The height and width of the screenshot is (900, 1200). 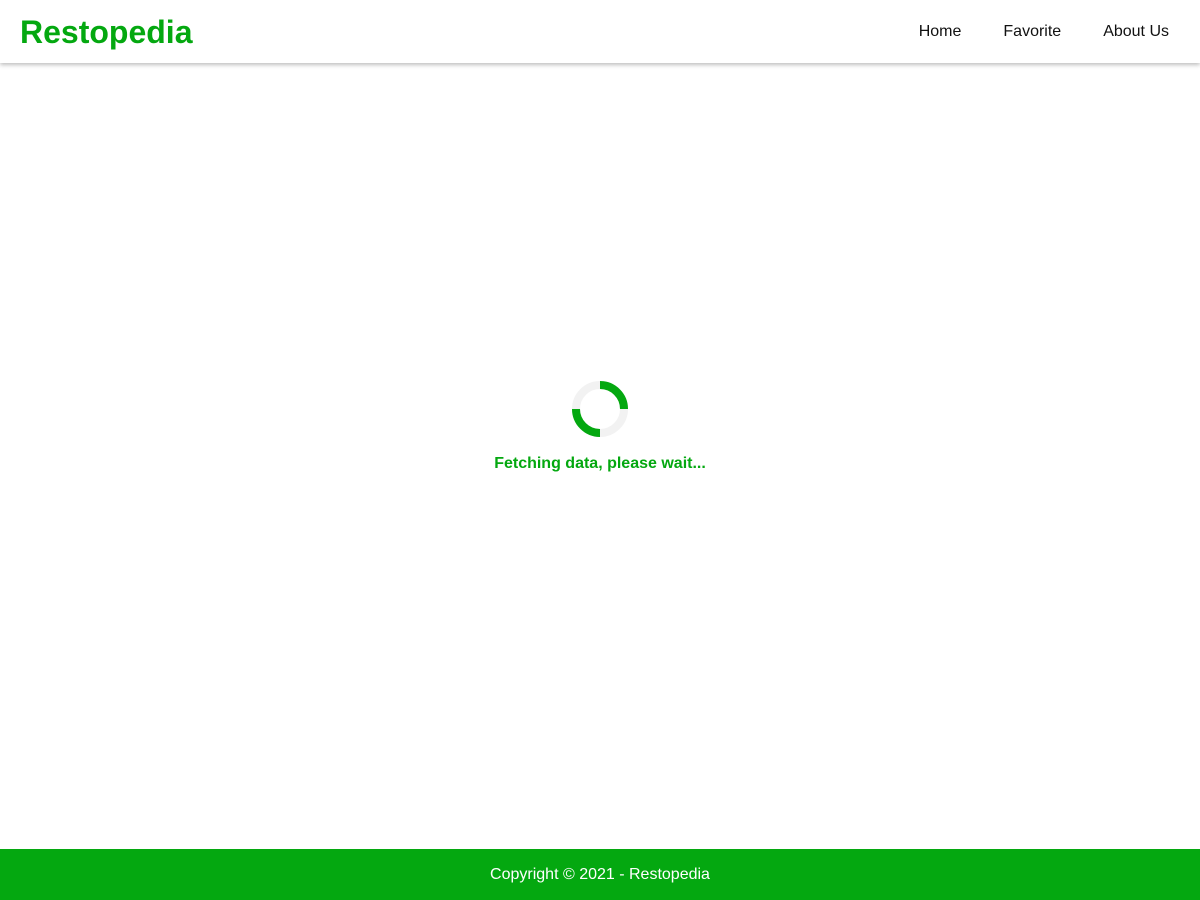 I want to click on nav-favorite-link: Favorite, so click(x=1032, y=31).